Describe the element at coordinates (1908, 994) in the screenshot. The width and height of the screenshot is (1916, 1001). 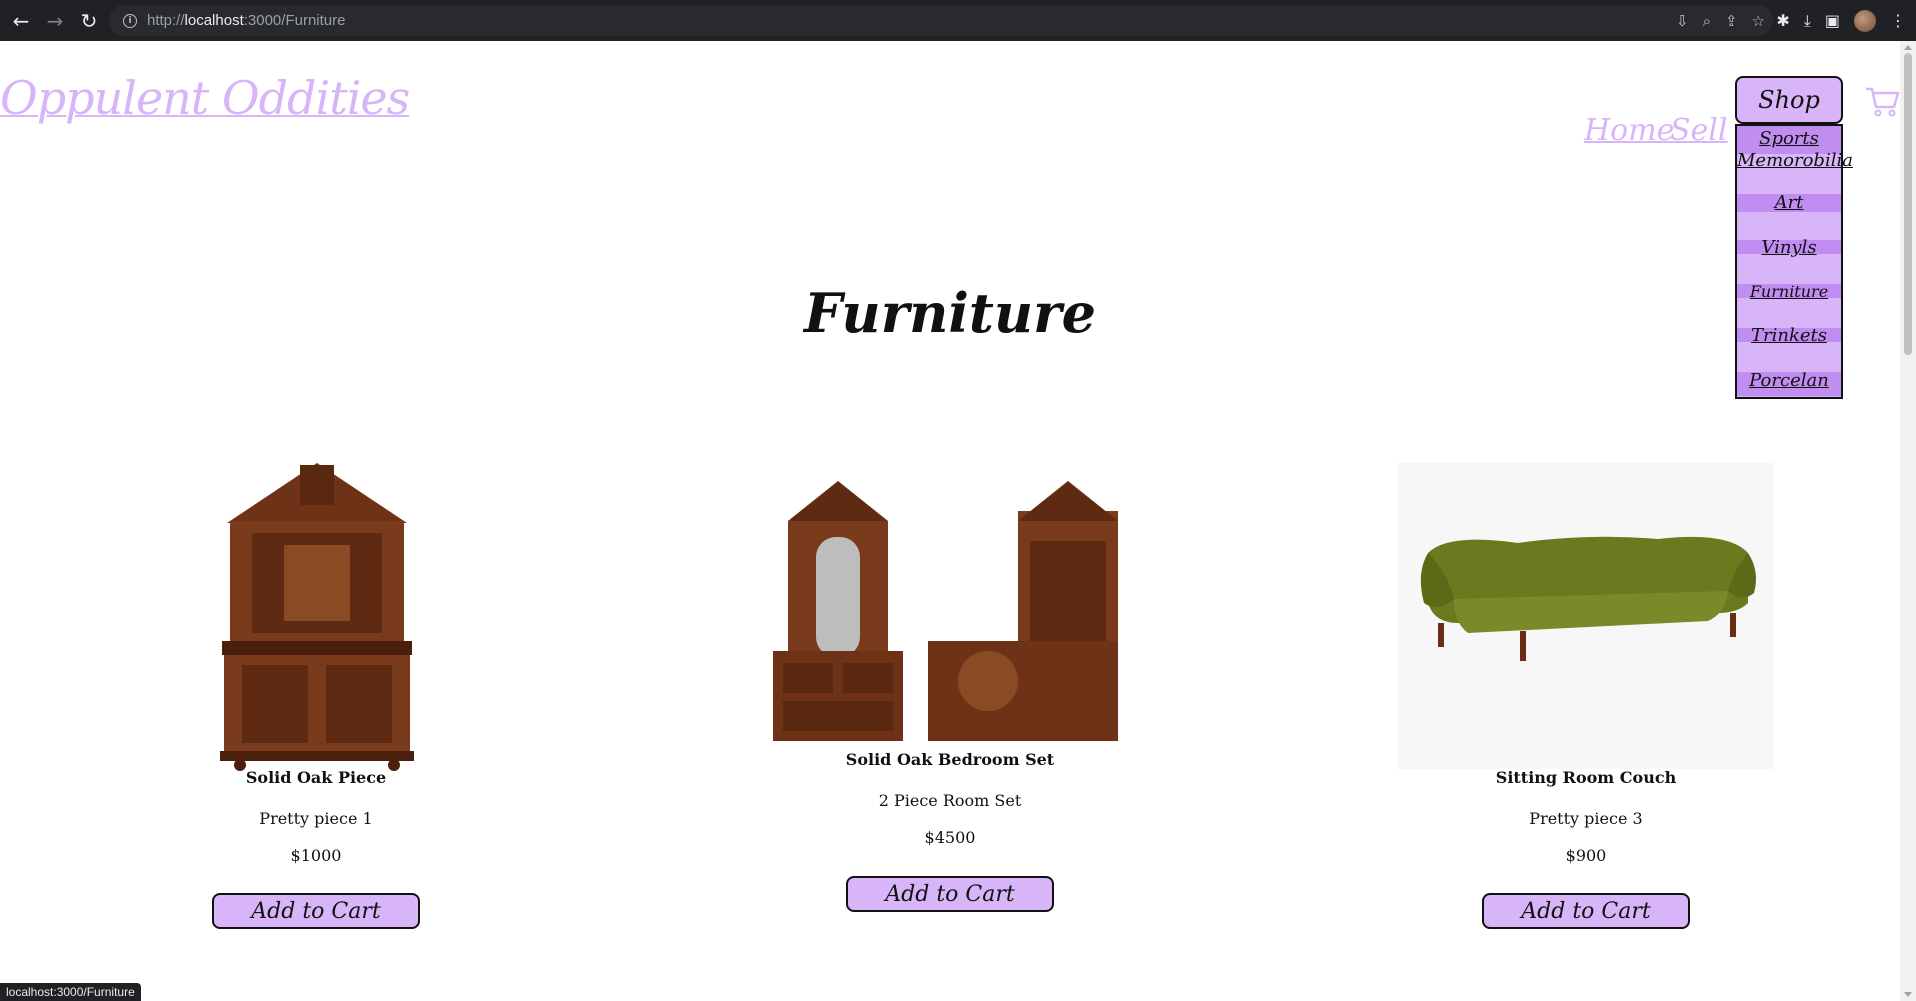
I see `scroll-down-arrow-icon` at that location.